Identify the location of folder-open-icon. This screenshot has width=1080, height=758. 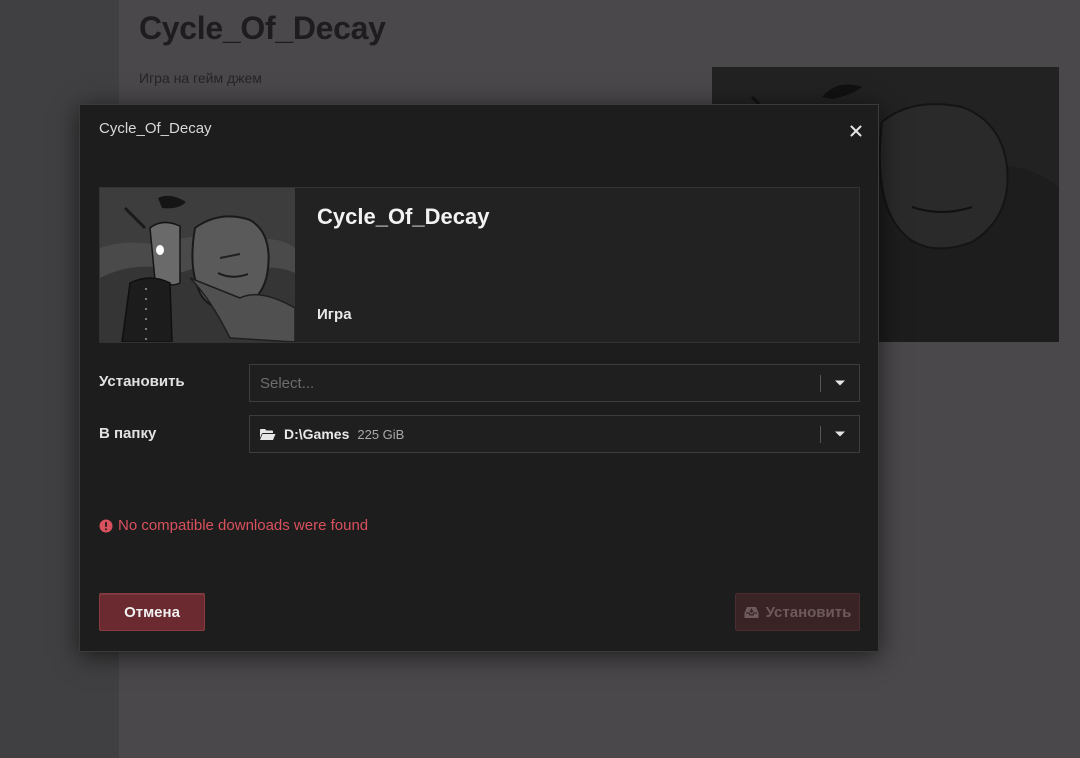
(268, 434).